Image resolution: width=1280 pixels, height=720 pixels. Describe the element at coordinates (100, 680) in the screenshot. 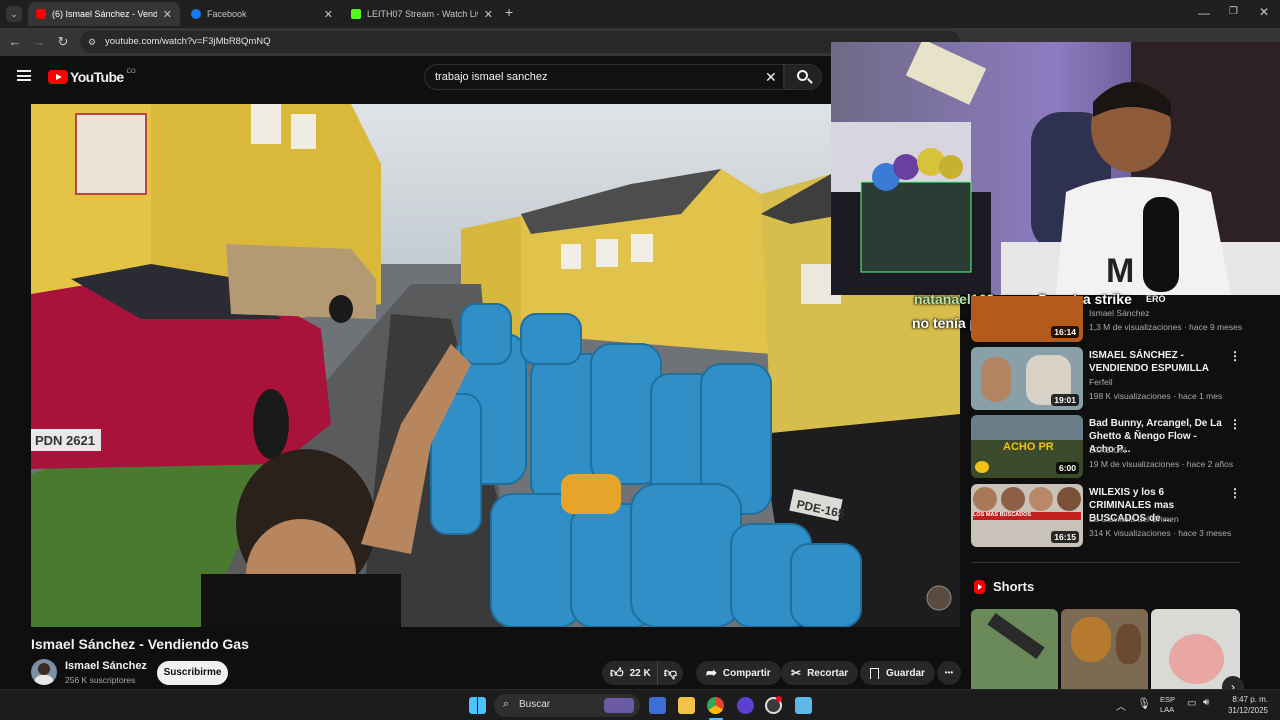

I see `subscriber-count: 256 K suscriptores` at that location.